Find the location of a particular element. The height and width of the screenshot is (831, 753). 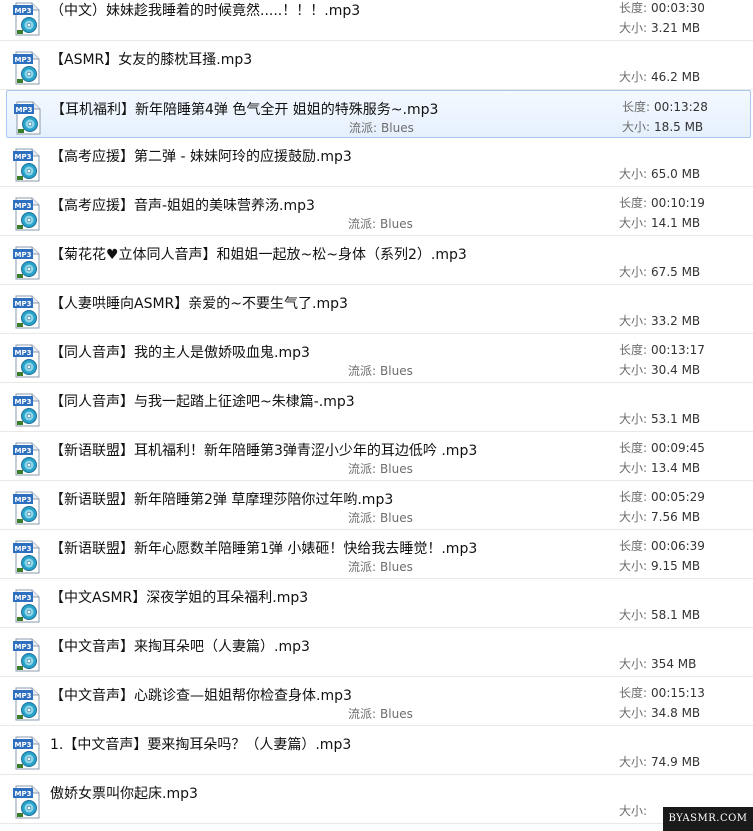

file-name: （中文）妹妹趁我睡着的时候竟然.....！！！.mp3 is located at coordinates (205, 11).